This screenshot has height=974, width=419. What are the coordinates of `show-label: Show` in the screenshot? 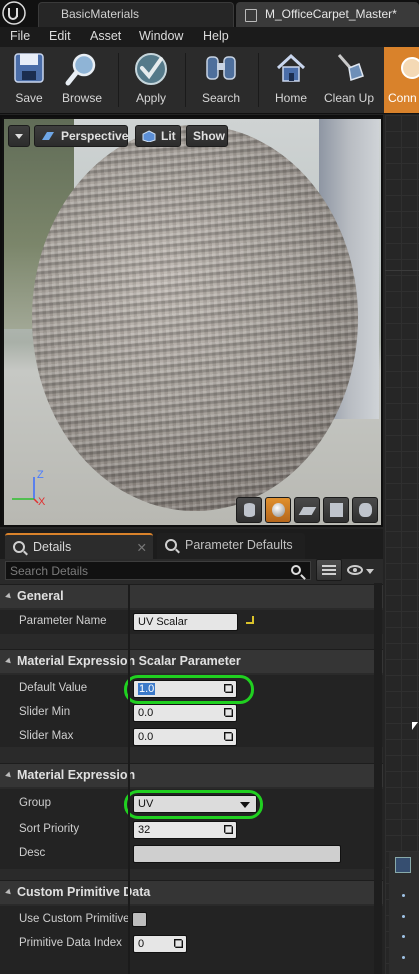 It's located at (209, 136).